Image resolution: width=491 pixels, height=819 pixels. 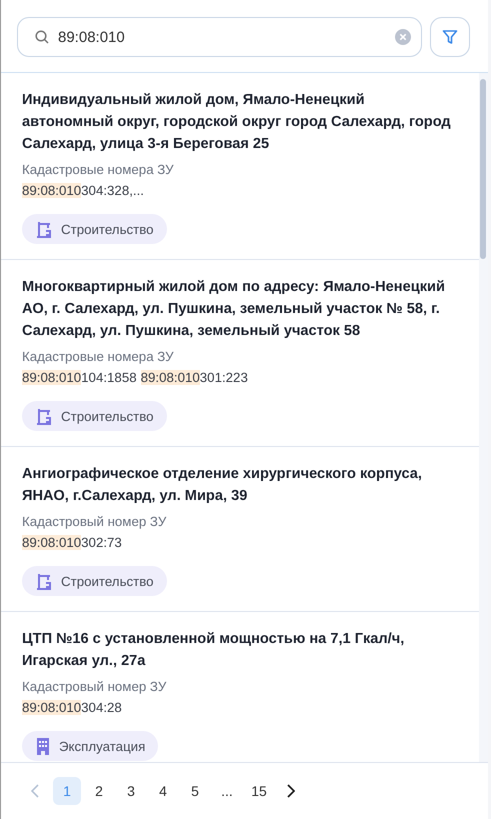 What do you see at coordinates (79, 378) in the screenshot?
I see `cadastral-number: 89:08:010104:1858` at bounding box center [79, 378].